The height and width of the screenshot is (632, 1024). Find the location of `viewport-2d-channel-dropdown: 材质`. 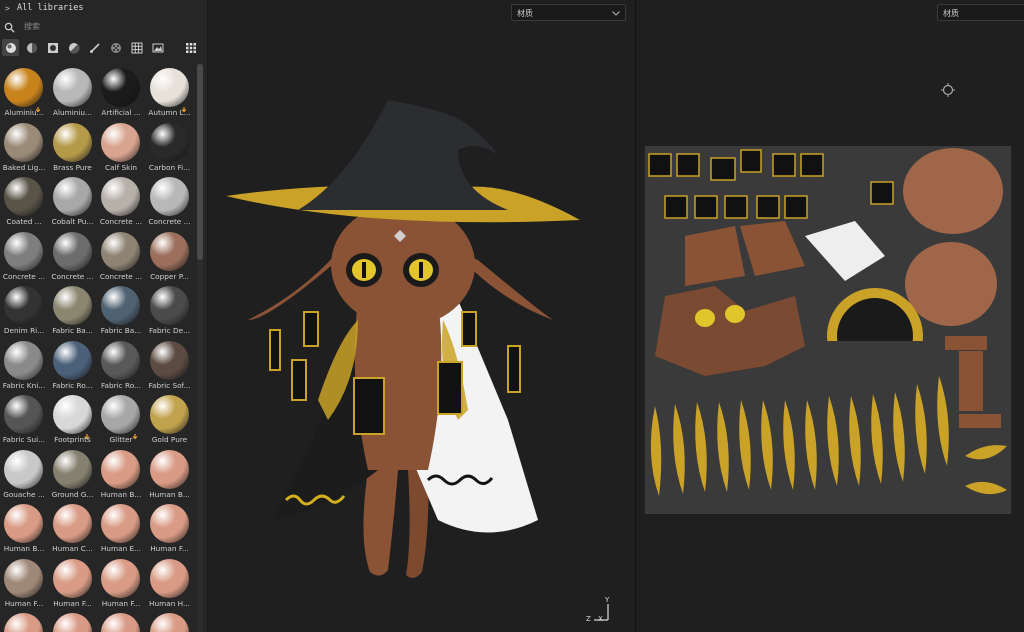

viewport-2d-channel-dropdown: 材质 is located at coordinates (980, 12).